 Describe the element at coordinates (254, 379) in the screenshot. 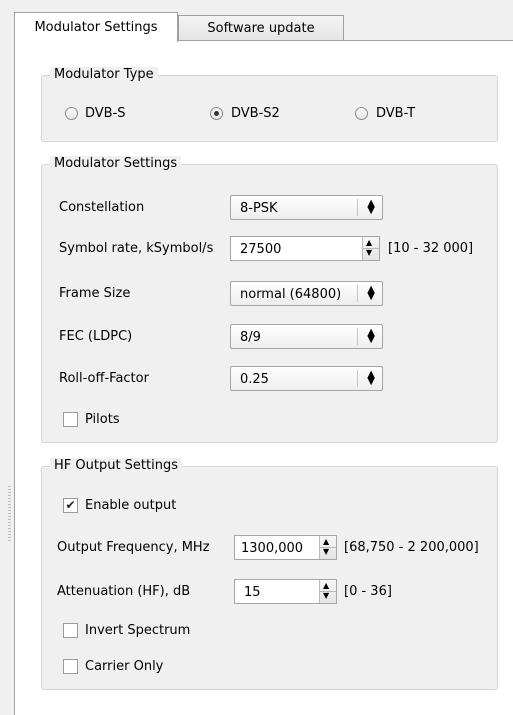

I see `rolloff-value: 0.25` at that location.